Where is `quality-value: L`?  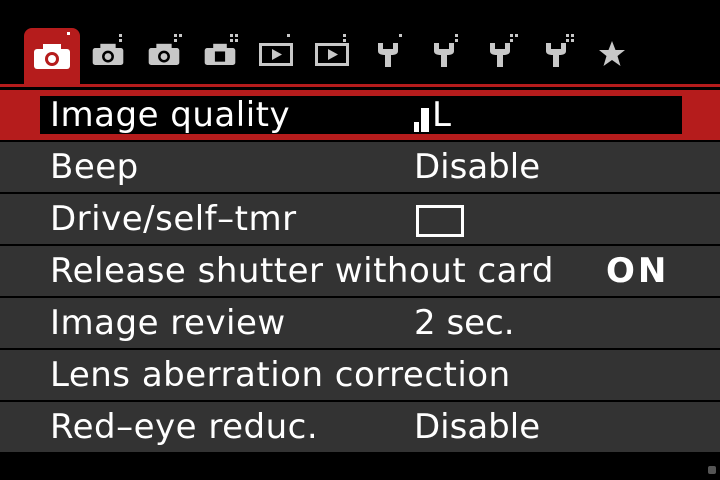 quality-value: L is located at coordinates (432, 115).